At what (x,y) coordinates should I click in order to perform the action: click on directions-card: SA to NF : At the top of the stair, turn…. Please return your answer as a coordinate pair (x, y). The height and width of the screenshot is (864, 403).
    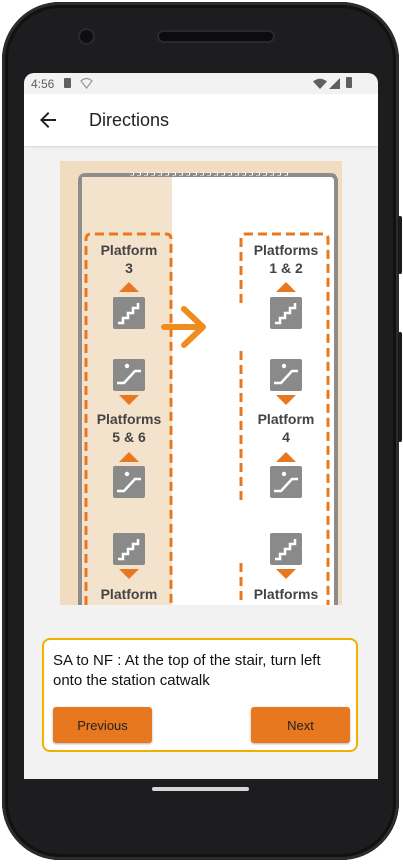
    Looking at the image, I should click on (200, 695).